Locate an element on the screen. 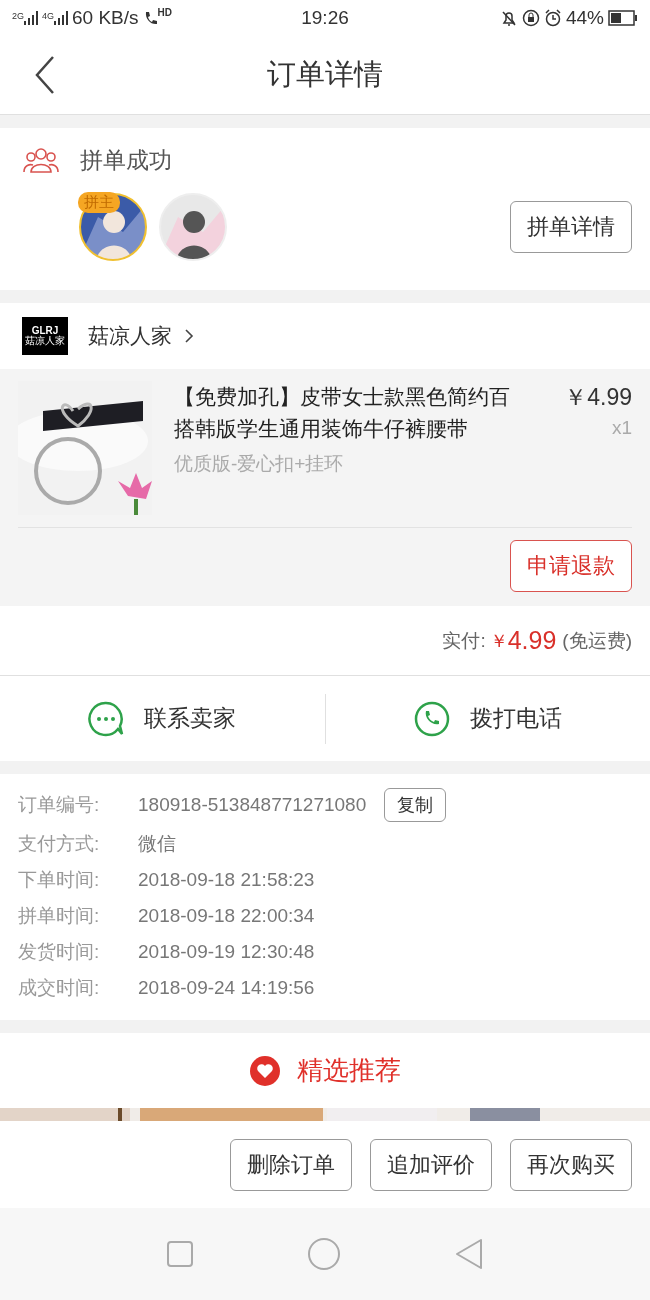 The height and width of the screenshot is (1300, 650). leader-badge: 拼主 is located at coordinates (99, 202).